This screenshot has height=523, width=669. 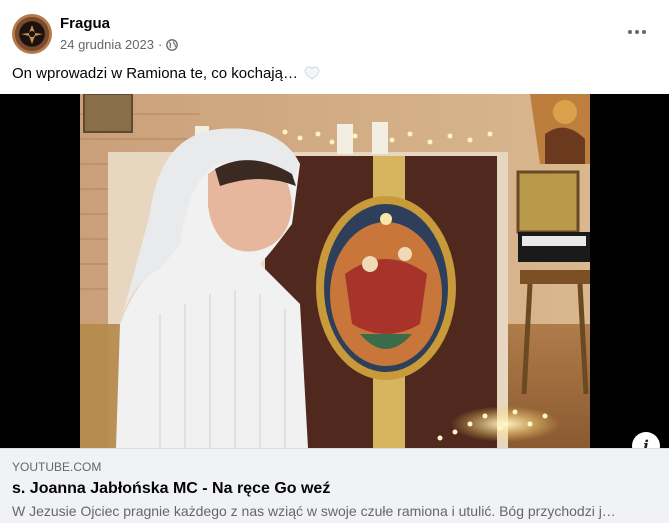 I want to click on more-options-button, so click(x=637, y=32).